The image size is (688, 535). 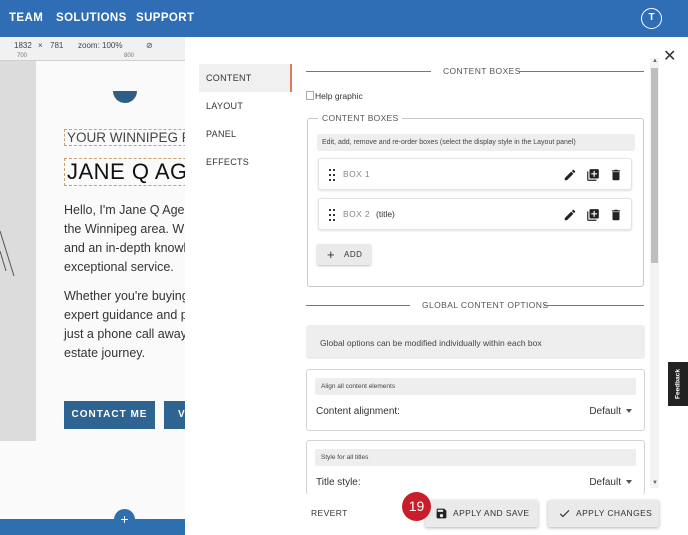 What do you see at coordinates (475, 457) in the screenshot?
I see `option-header: Style for all titles` at bounding box center [475, 457].